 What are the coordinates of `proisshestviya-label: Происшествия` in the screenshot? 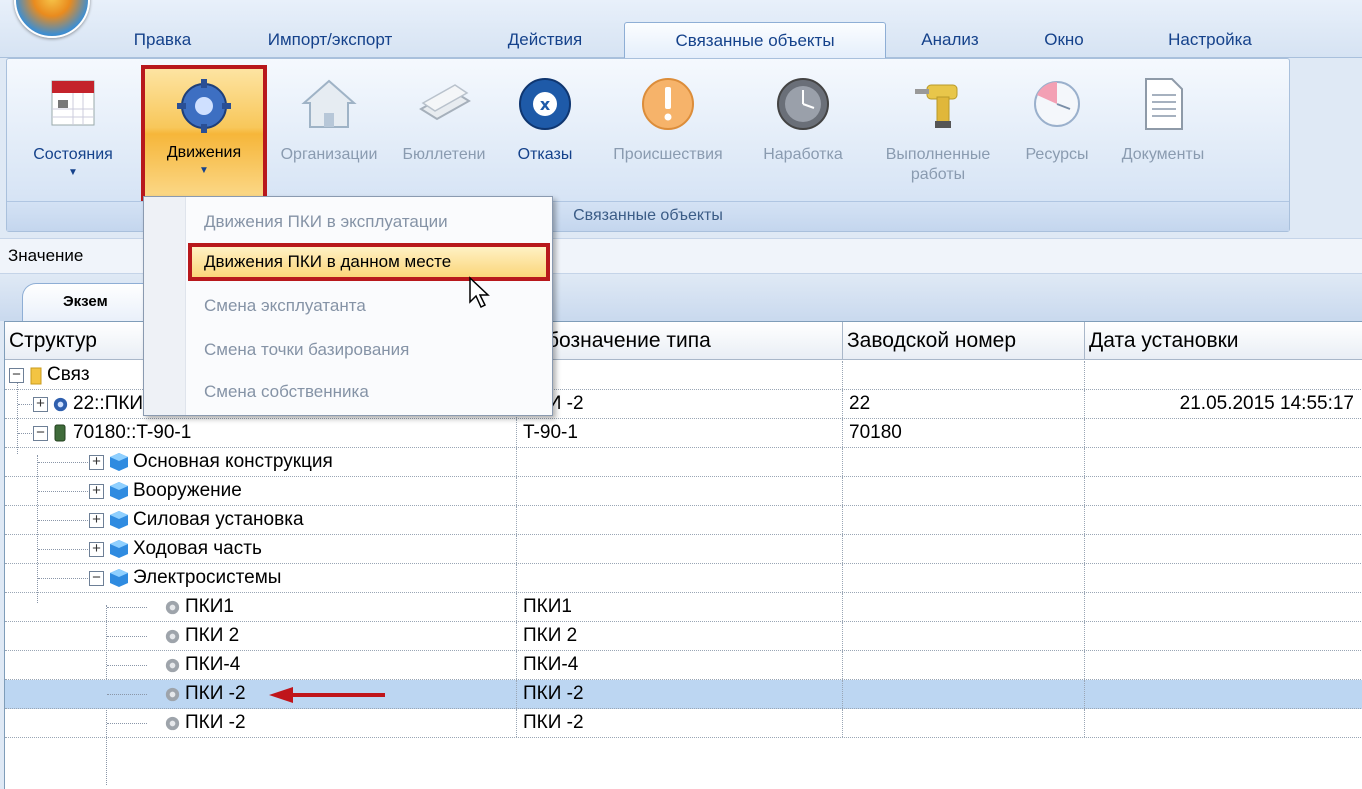 It's located at (668, 154).